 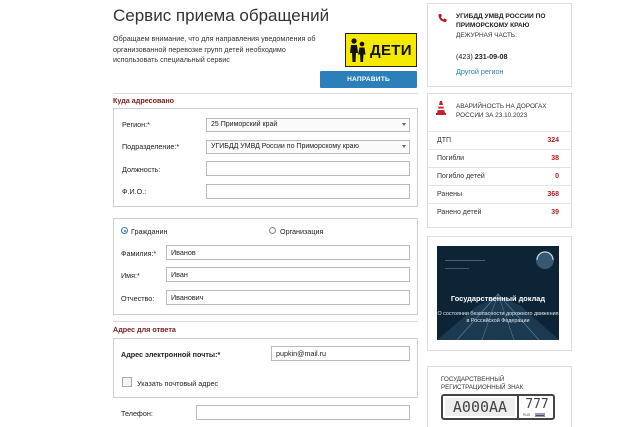 What do you see at coordinates (518, 407) in the screenshot?
I see `regplate-divider` at bounding box center [518, 407].